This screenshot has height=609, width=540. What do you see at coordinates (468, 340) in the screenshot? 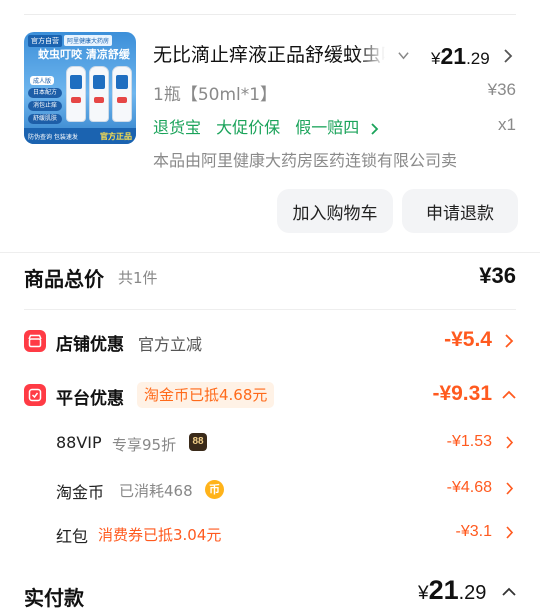
I see `store-discount-value: -¥5.4` at bounding box center [468, 340].